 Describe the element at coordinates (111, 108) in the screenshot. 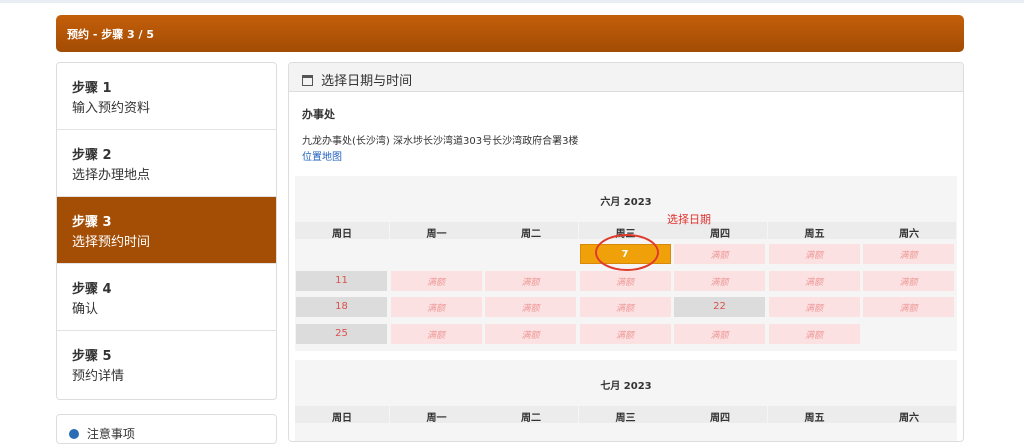

I see `step-label: 输入预约资料` at that location.